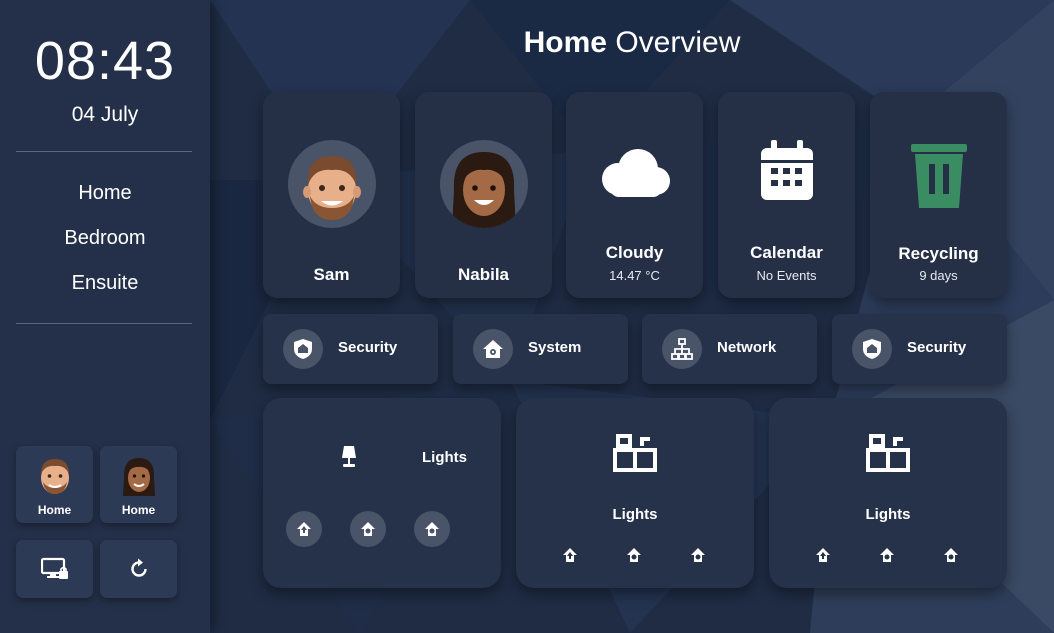 The width and height of the screenshot is (1054, 633). Describe the element at coordinates (105, 200) in the screenshot. I see `nav-item-home: Home` at that location.